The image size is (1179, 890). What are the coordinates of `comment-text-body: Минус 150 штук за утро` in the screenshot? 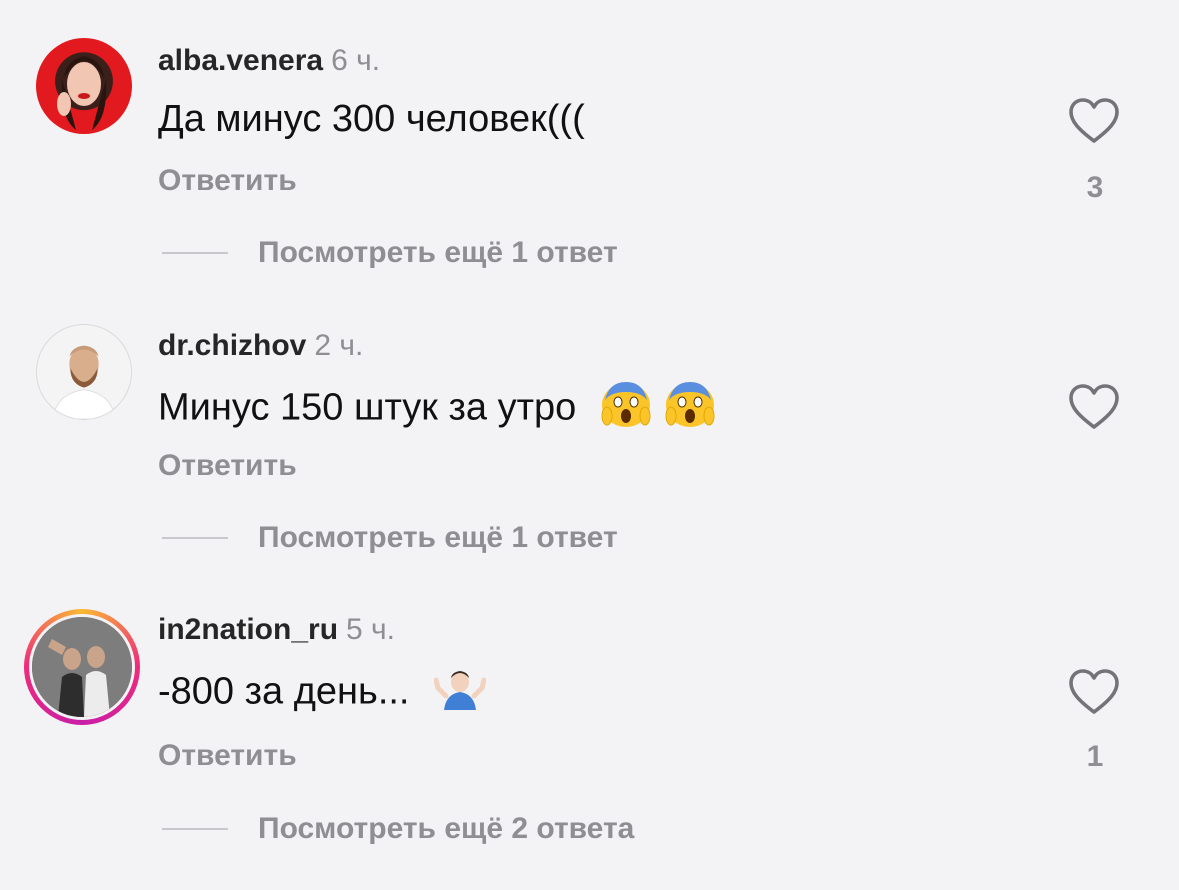 It's located at (367, 407).